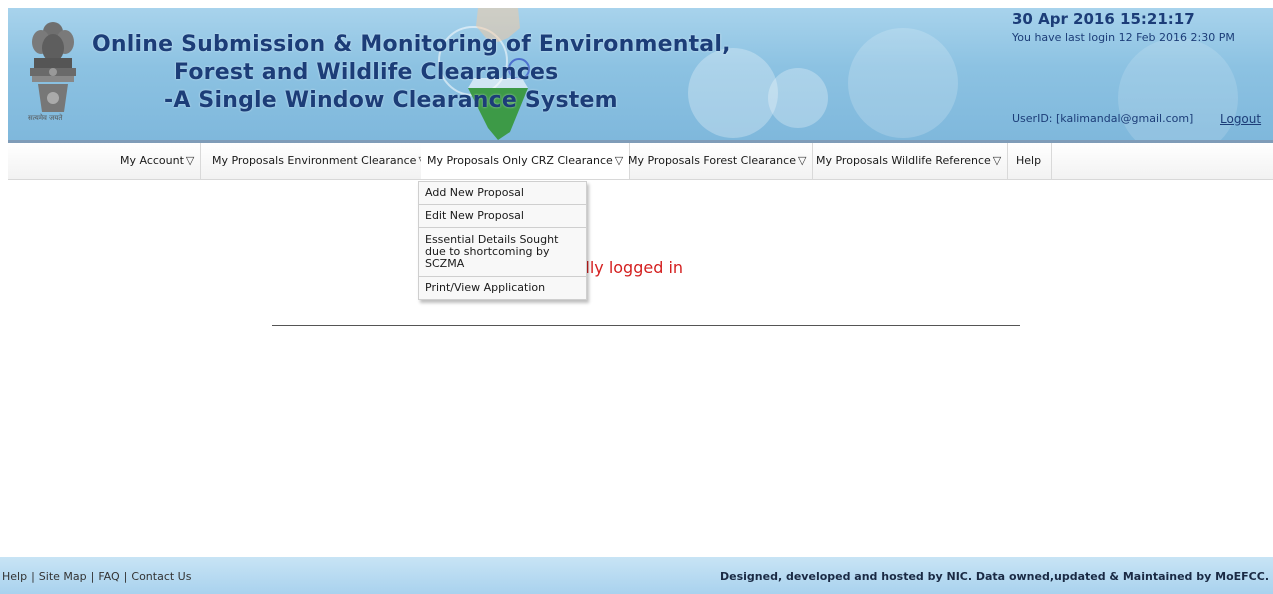 The height and width of the screenshot is (594, 1273). What do you see at coordinates (96, 576) in the screenshot?
I see `footer-links: Help | Site Map | FAQ | Contact Us` at bounding box center [96, 576].